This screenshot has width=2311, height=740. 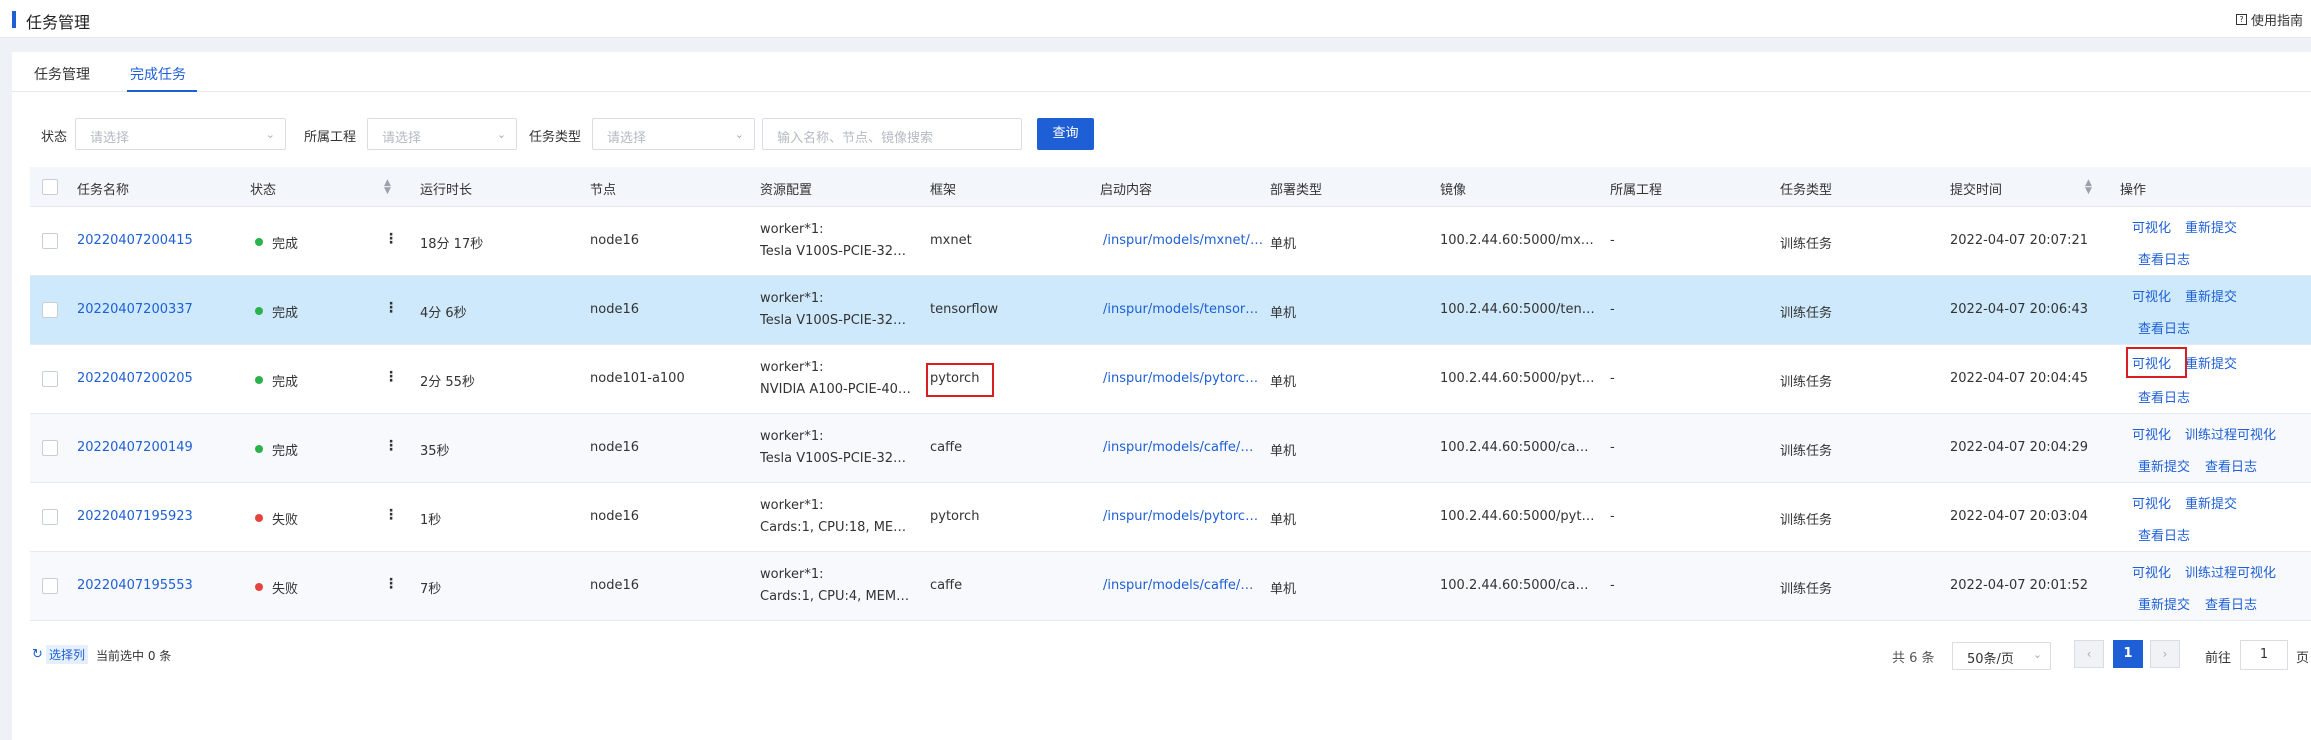 I want to click on page-1-button: 1, so click(x=2128, y=654).